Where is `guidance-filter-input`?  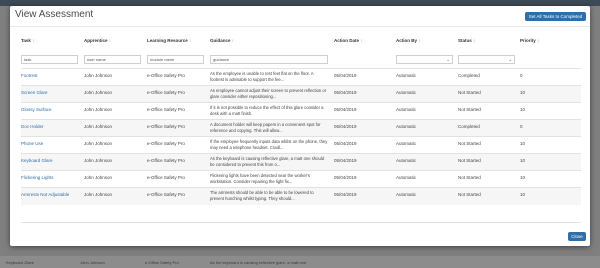 guidance-filter-input is located at coordinates (269, 59).